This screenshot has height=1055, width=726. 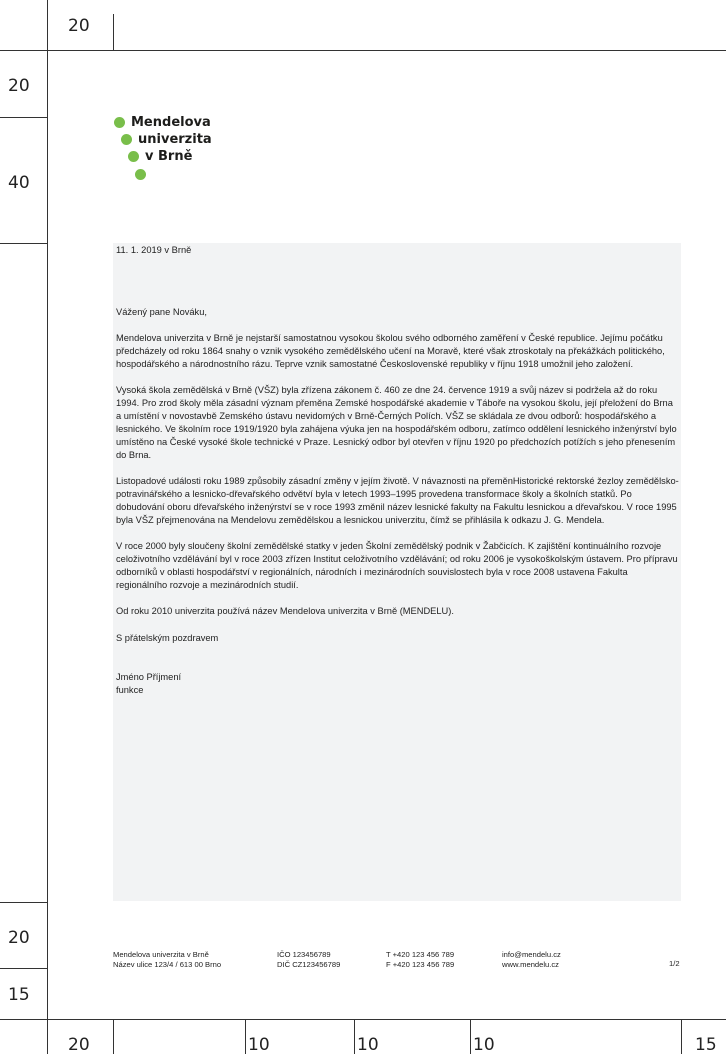 What do you see at coordinates (363, 1019) in the screenshot?
I see `guide-bottom-horizontal` at bounding box center [363, 1019].